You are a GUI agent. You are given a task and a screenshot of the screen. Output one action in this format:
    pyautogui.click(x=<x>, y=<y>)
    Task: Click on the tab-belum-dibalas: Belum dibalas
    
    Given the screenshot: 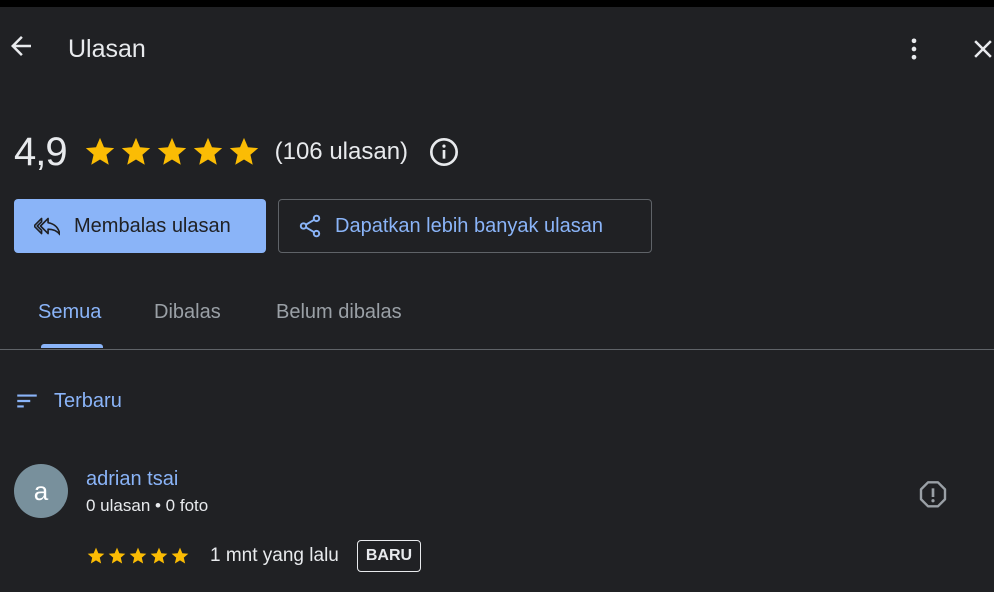 What is the action you would take?
    pyautogui.click(x=339, y=312)
    